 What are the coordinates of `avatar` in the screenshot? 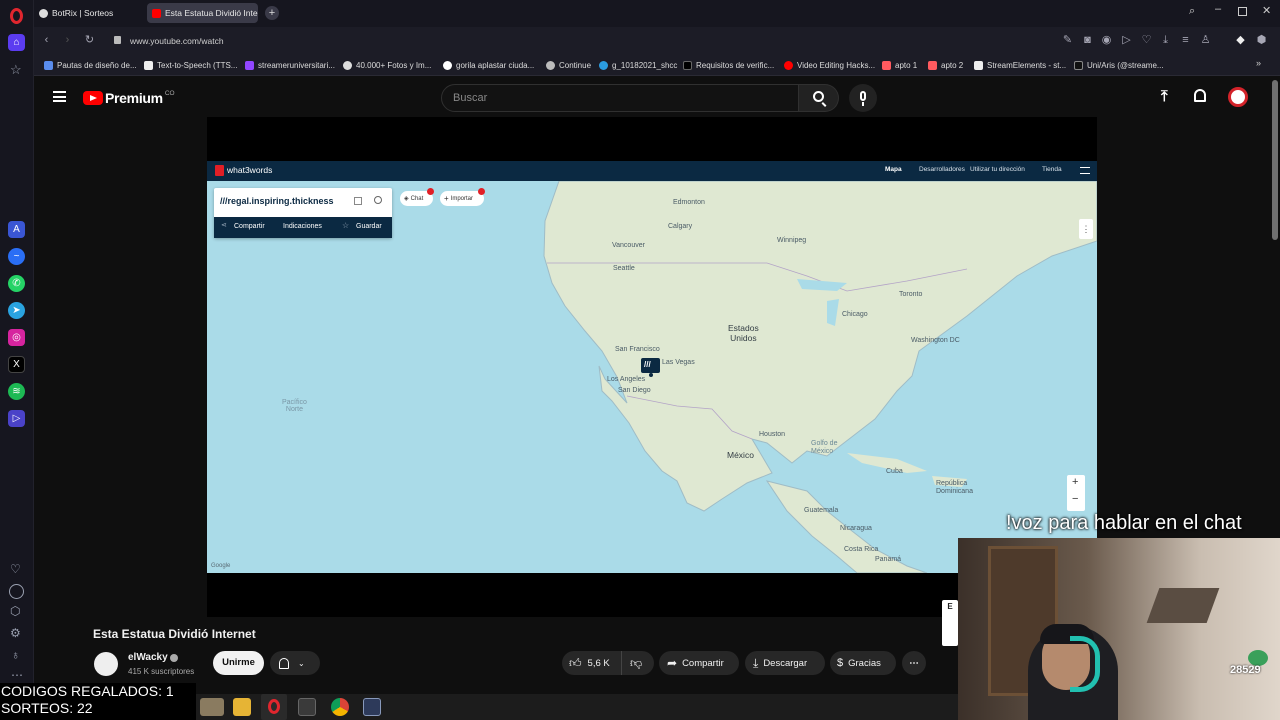 It's located at (1238, 97).